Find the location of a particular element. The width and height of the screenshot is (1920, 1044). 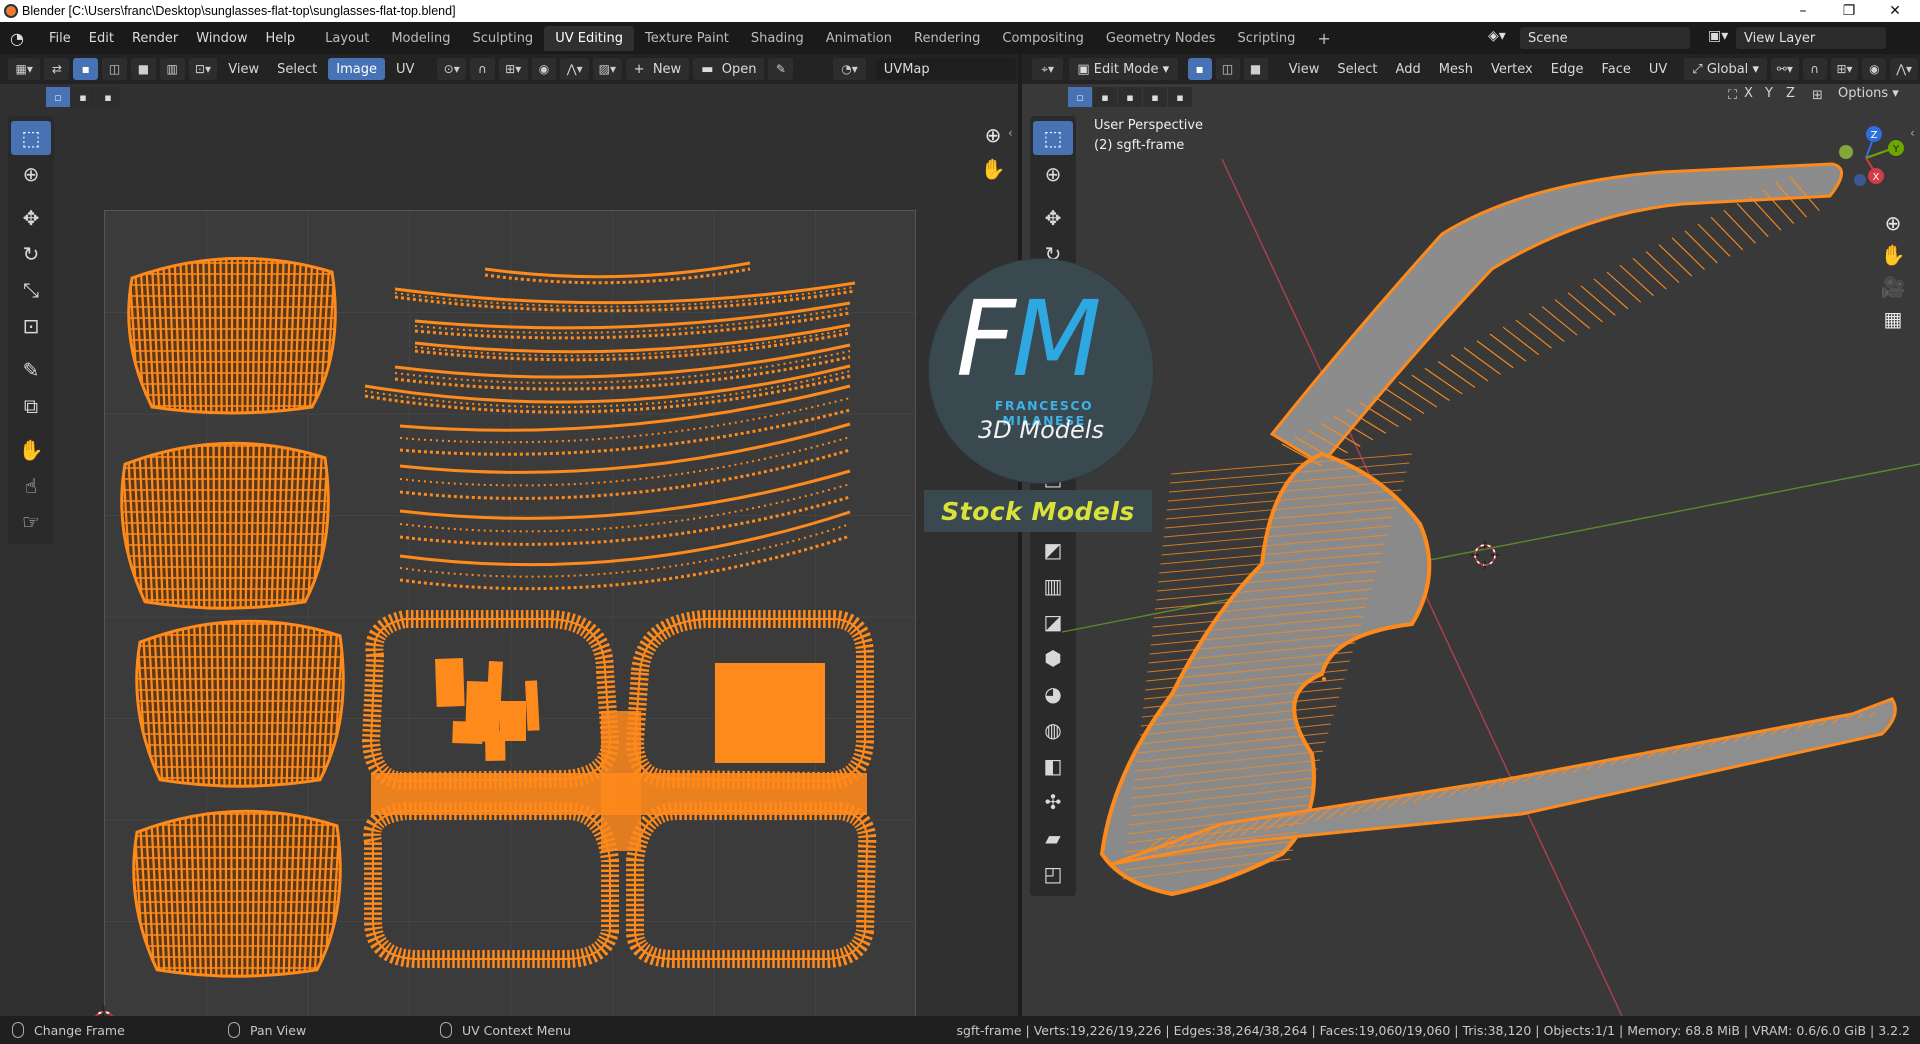

status-change-frame: Change Frame is located at coordinates (120, 1030).